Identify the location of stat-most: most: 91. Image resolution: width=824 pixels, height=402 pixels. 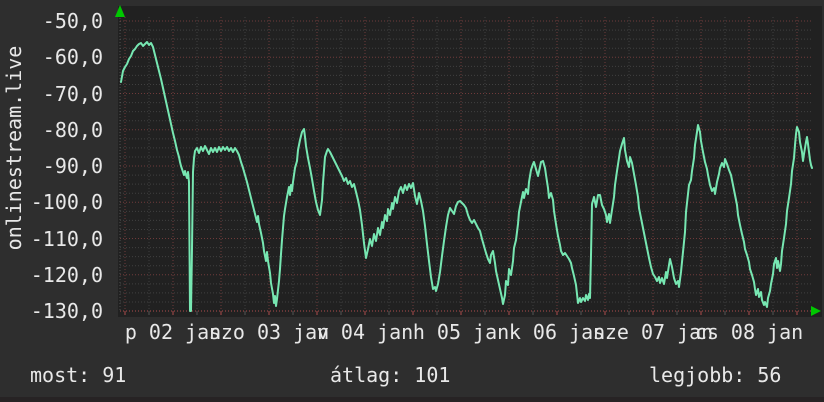
(78, 375).